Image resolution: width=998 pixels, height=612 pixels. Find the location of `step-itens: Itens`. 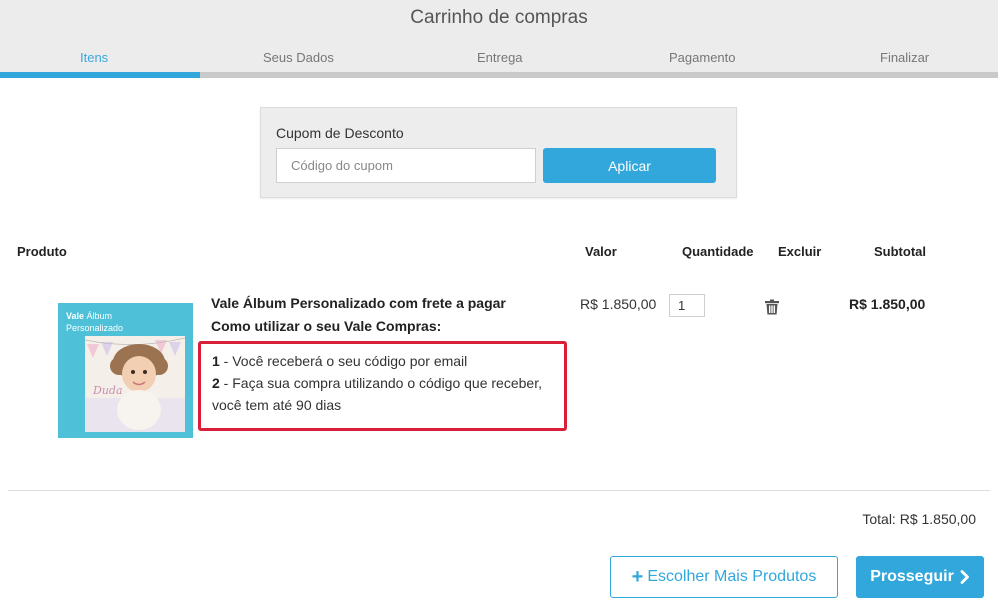

step-itens: Itens is located at coordinates (94, 57).